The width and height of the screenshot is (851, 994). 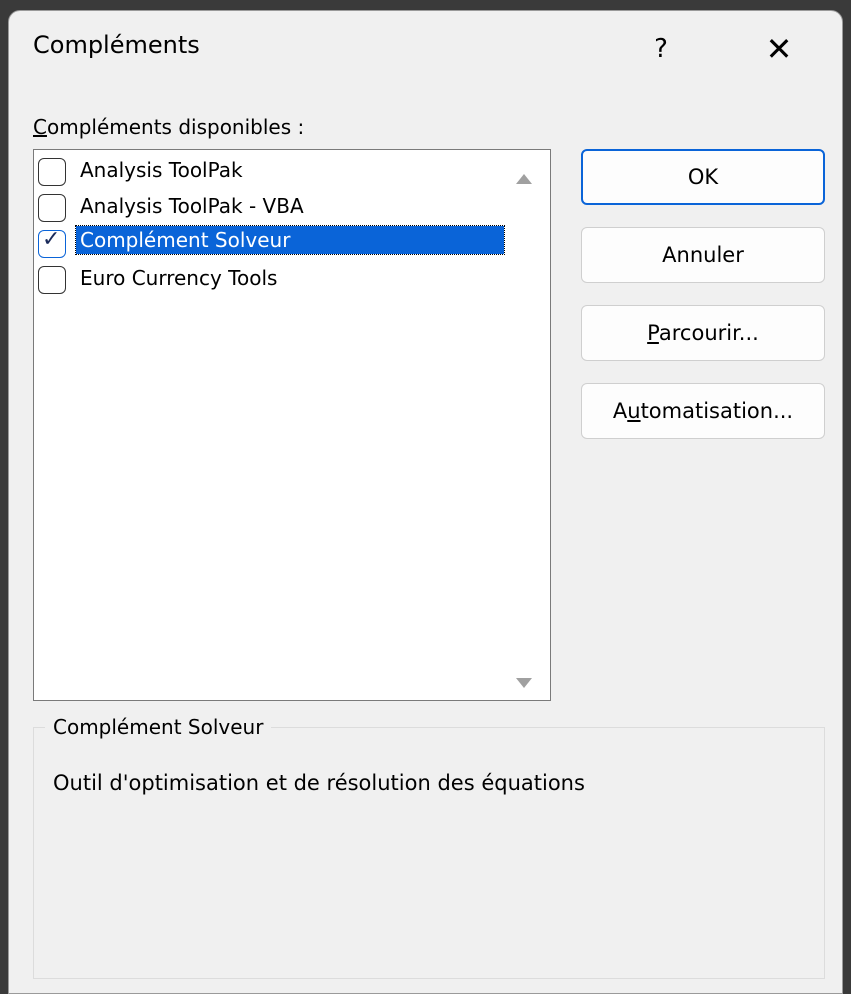 I want to click on list-item-label: Euro Currency Tools, so click(x=179, y=278).